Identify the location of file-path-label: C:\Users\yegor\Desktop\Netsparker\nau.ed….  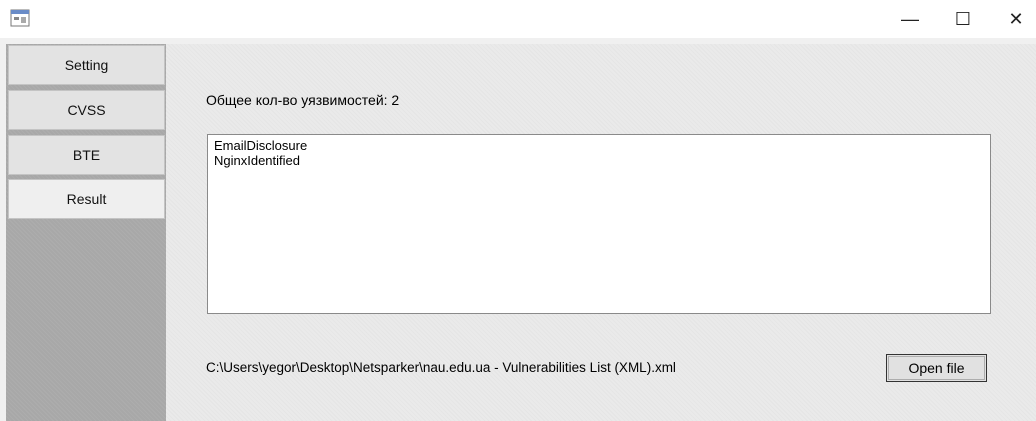
(441, 367).